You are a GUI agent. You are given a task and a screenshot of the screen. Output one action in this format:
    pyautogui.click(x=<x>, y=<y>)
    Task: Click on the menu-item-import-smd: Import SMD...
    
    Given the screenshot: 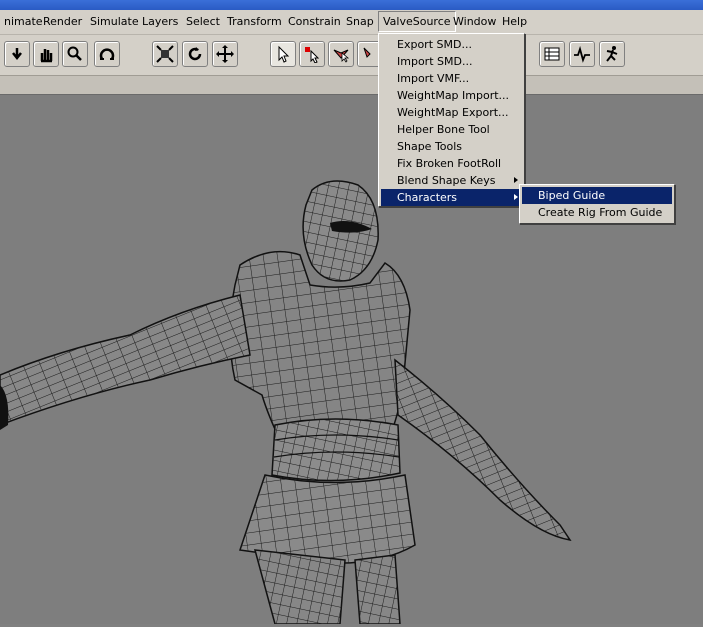 What is the action you would take?
    pyautogui.click(x=452, y=61)
    